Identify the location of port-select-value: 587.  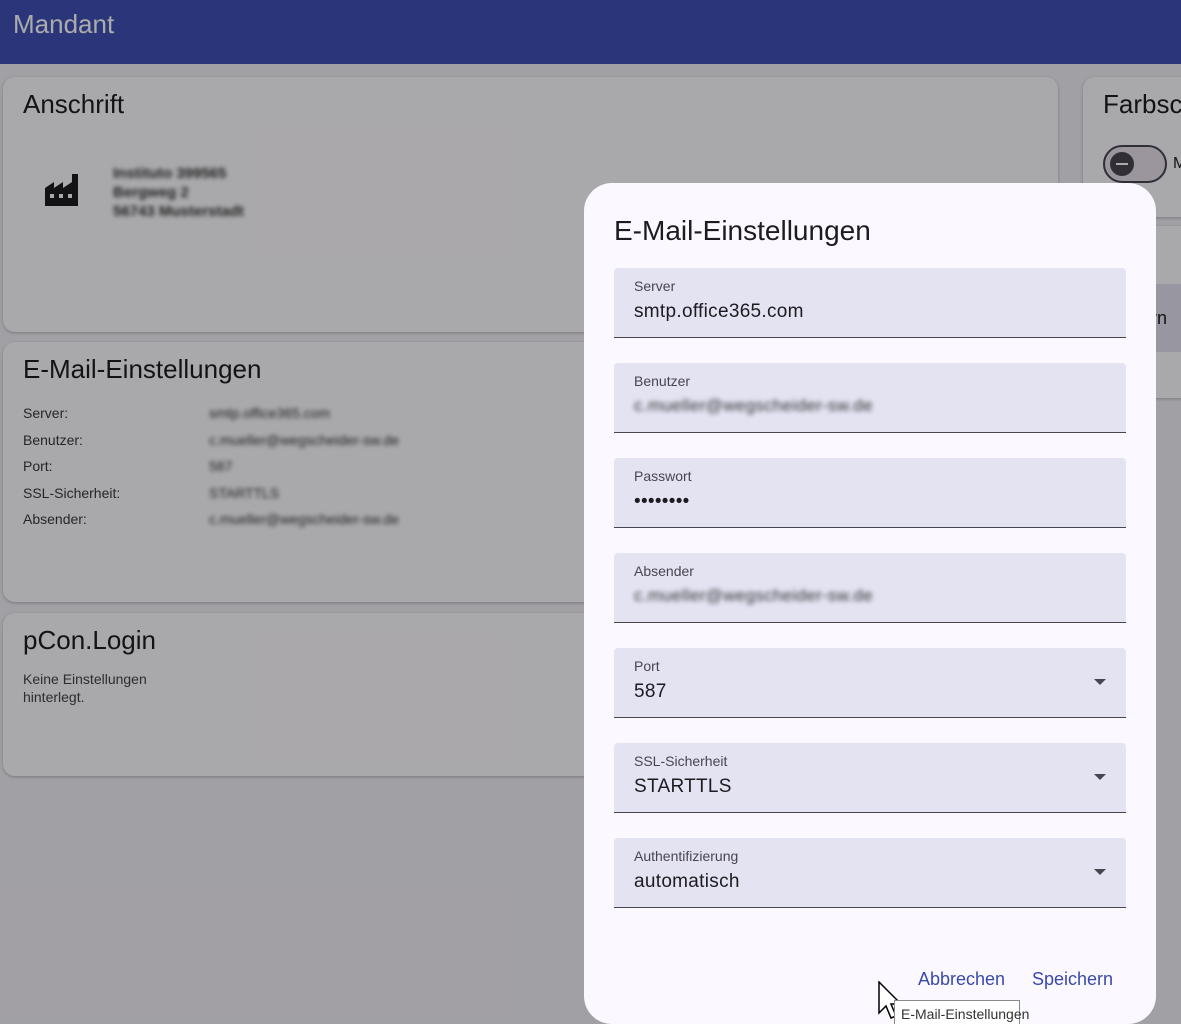
(650, 691).